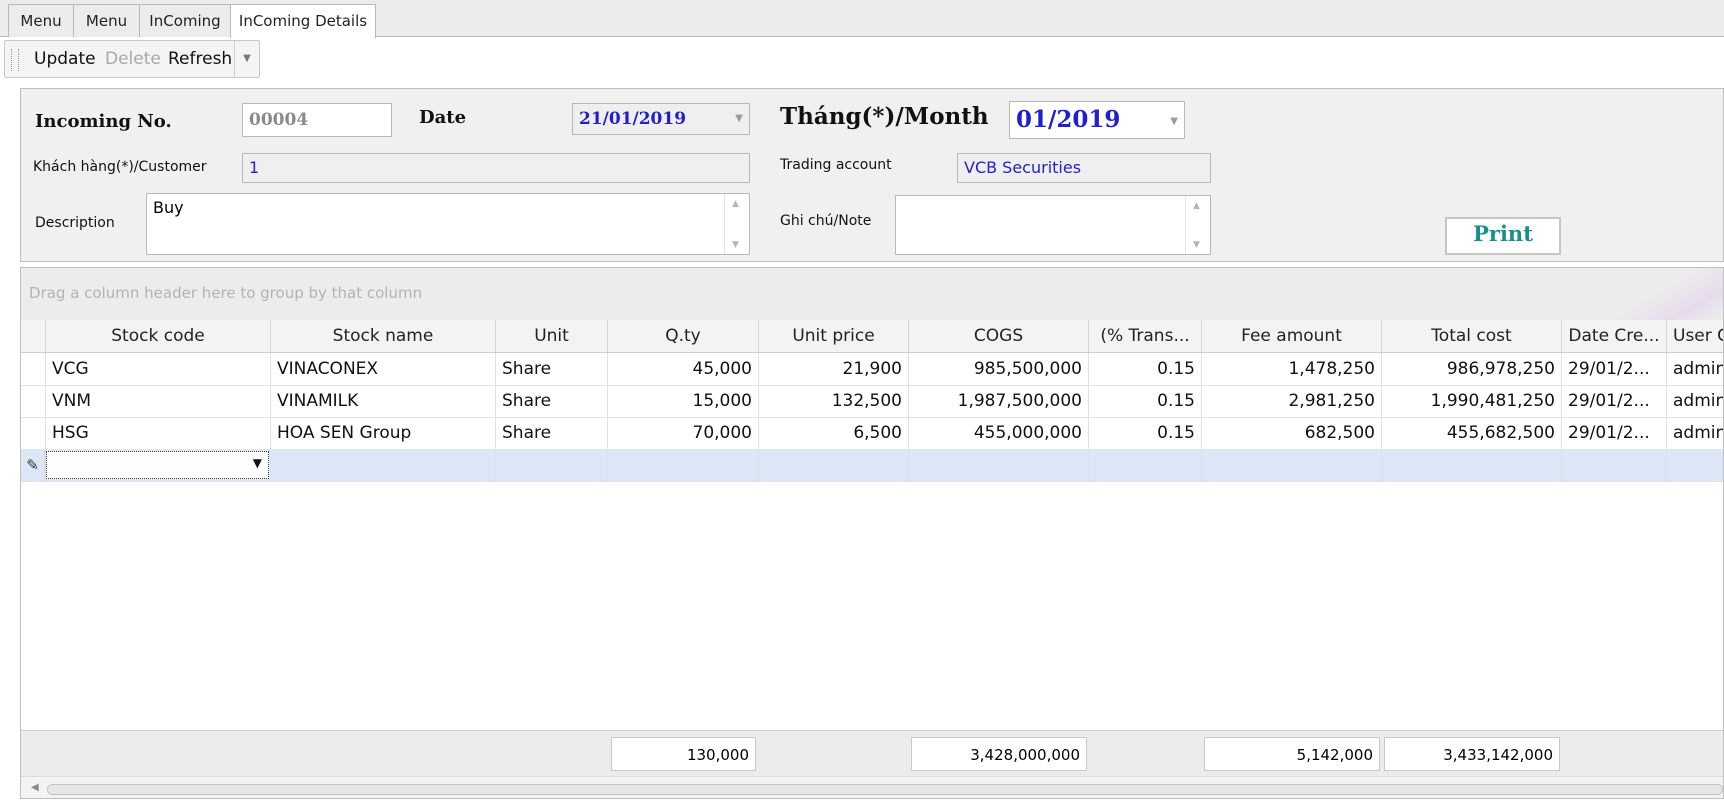 This screenshot has height=808, width=1724. I want to click on column-header-fee-amount: Fee amount, so click(1292, 336).